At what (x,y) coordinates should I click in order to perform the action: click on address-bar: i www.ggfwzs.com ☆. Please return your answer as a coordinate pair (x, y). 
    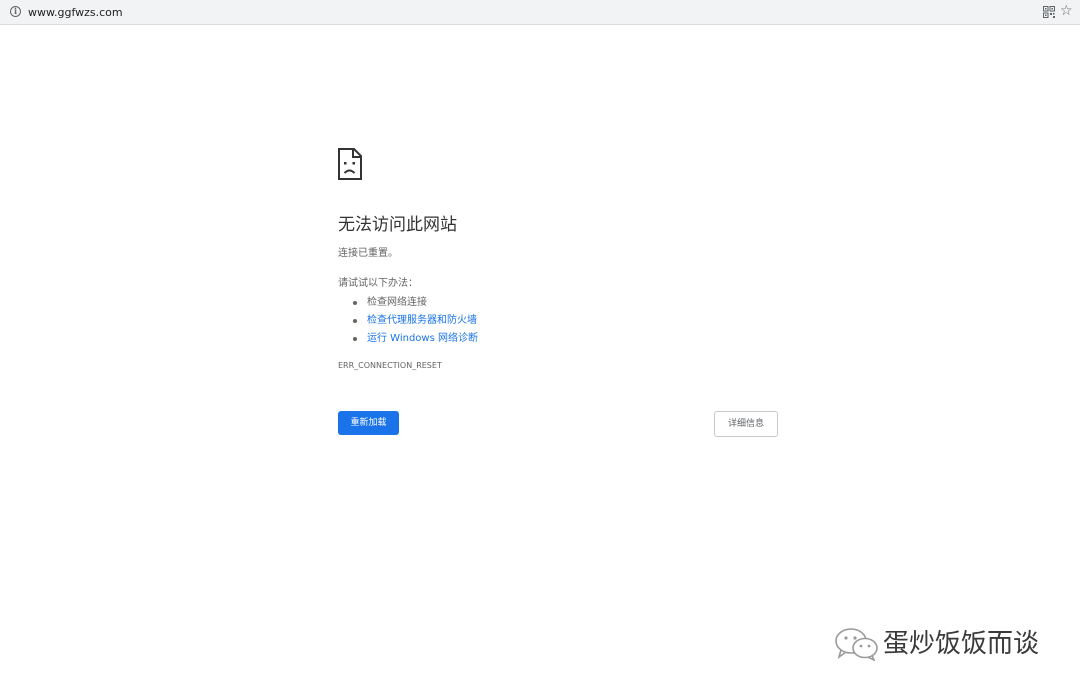
    Looking at the image, I should click on (540, 12).